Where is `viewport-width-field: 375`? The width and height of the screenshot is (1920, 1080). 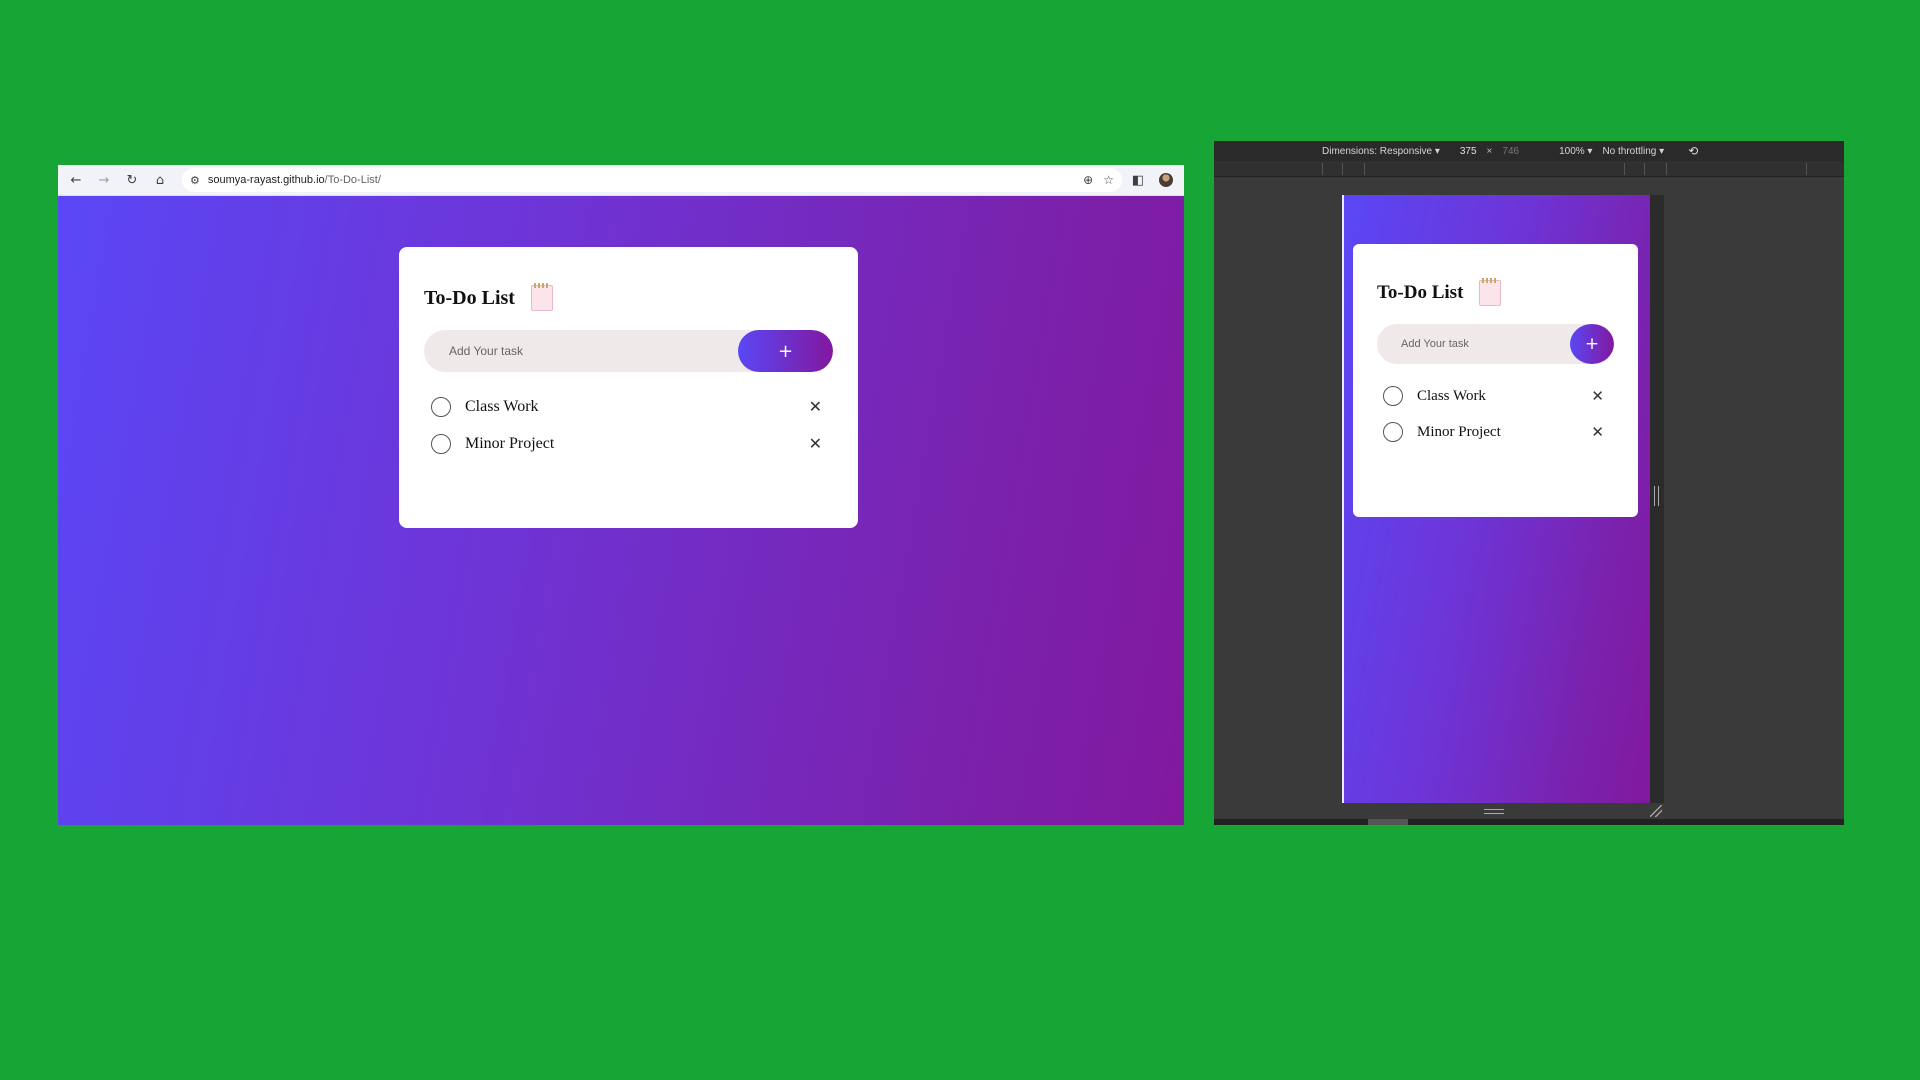 viewport-width-field: 375 is located at coordinates (1468, 151).